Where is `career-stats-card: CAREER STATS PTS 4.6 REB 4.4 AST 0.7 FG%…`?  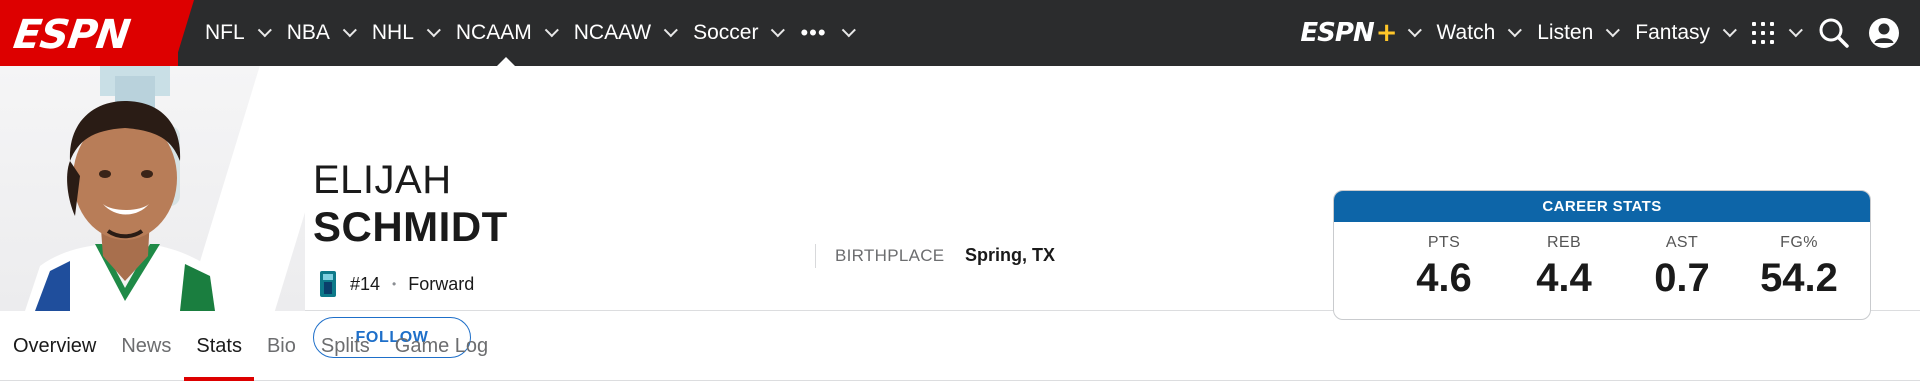
career-stats-card: CAREER STATS PTS 4.6 REB 4.4 AST 0.7 FG%… is located at coordinates (1602, 255).